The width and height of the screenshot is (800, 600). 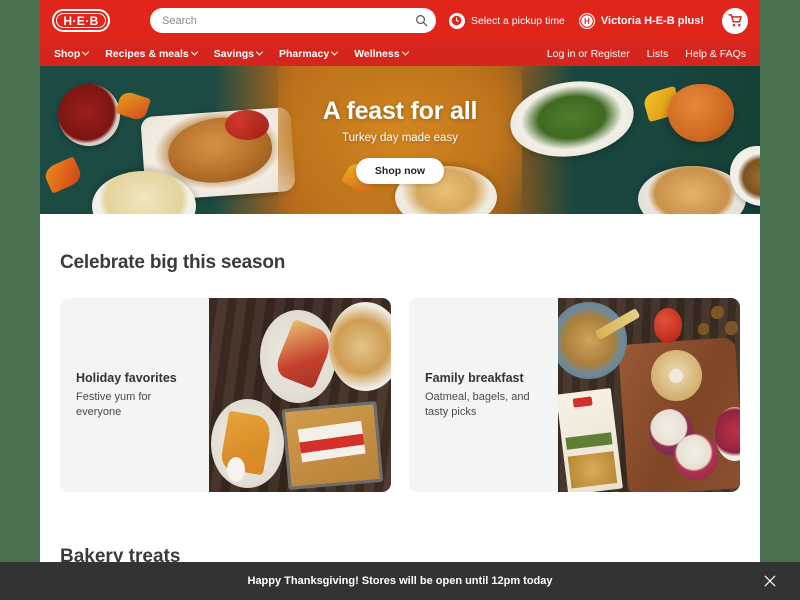 I want to click on nav-item-wellness: Wellness, so click(x=381, y=53).